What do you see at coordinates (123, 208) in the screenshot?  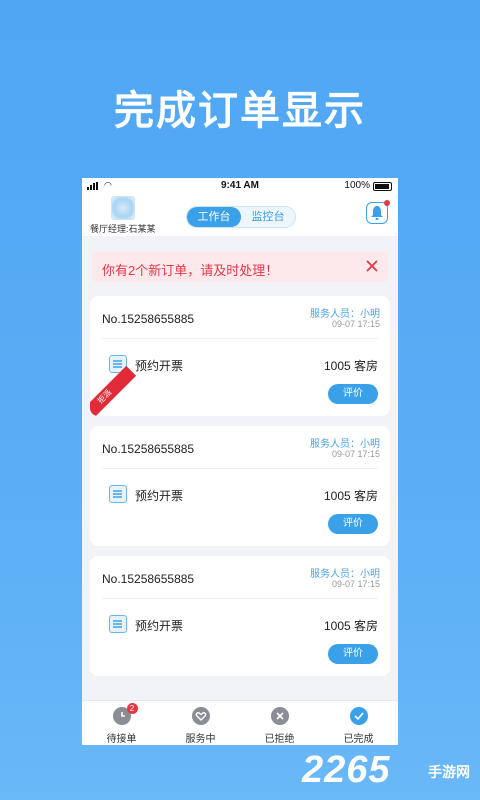 I see `restaurant-logo` at bounding box center [123, 208].